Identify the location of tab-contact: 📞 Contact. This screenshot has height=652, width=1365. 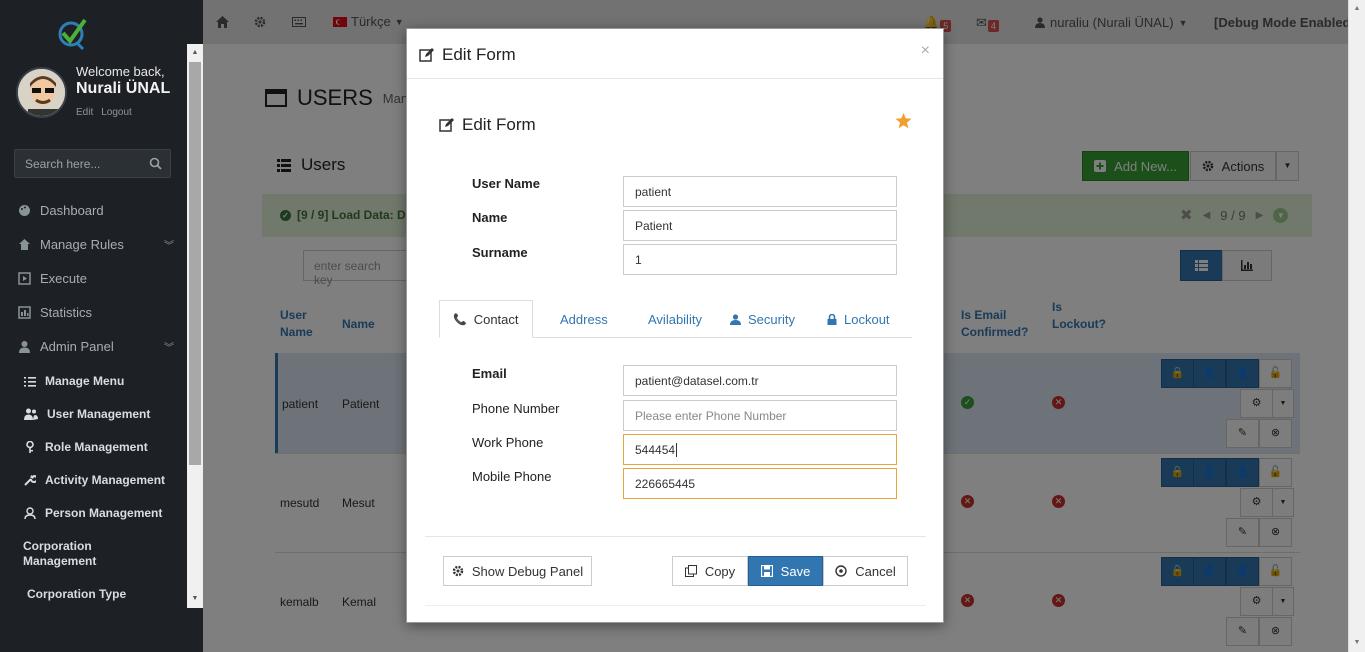
(486, 319).